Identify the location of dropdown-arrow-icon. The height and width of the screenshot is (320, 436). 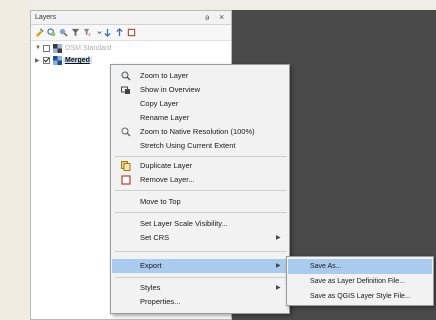
(98, 32).